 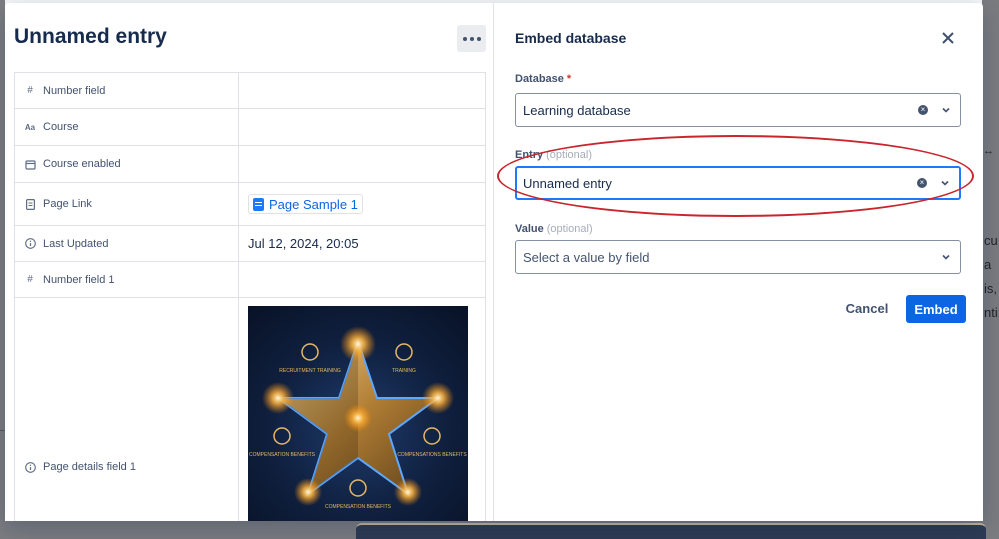 What do you see at coordinates (991, 240) in the screenshot?
I see `bg-text-line: cu` at bounding box center [991, 240].